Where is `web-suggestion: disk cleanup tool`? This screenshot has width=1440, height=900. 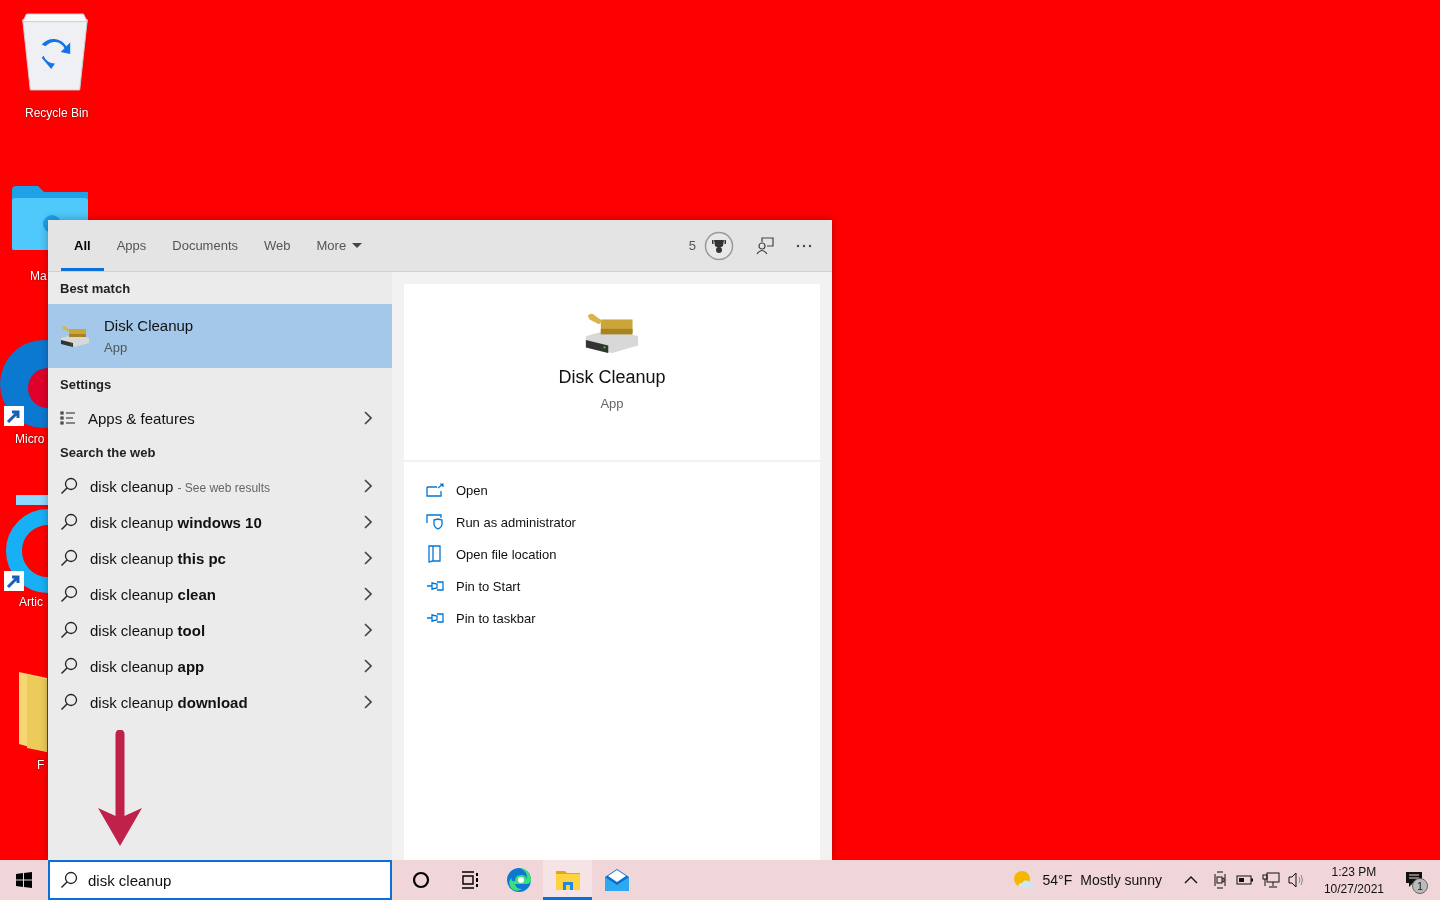 web-suggestion: disk cleanup tool is located at coordinates (221, 630).